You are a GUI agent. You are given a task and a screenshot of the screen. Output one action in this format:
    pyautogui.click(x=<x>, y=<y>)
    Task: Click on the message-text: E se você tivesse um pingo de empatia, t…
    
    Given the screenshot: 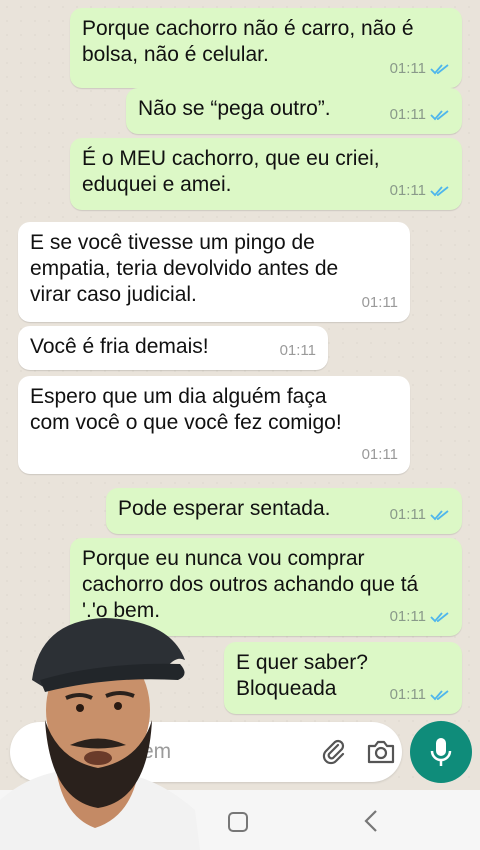 What is the action you would take?
    pyautogui.click(x=184, y=268)
    